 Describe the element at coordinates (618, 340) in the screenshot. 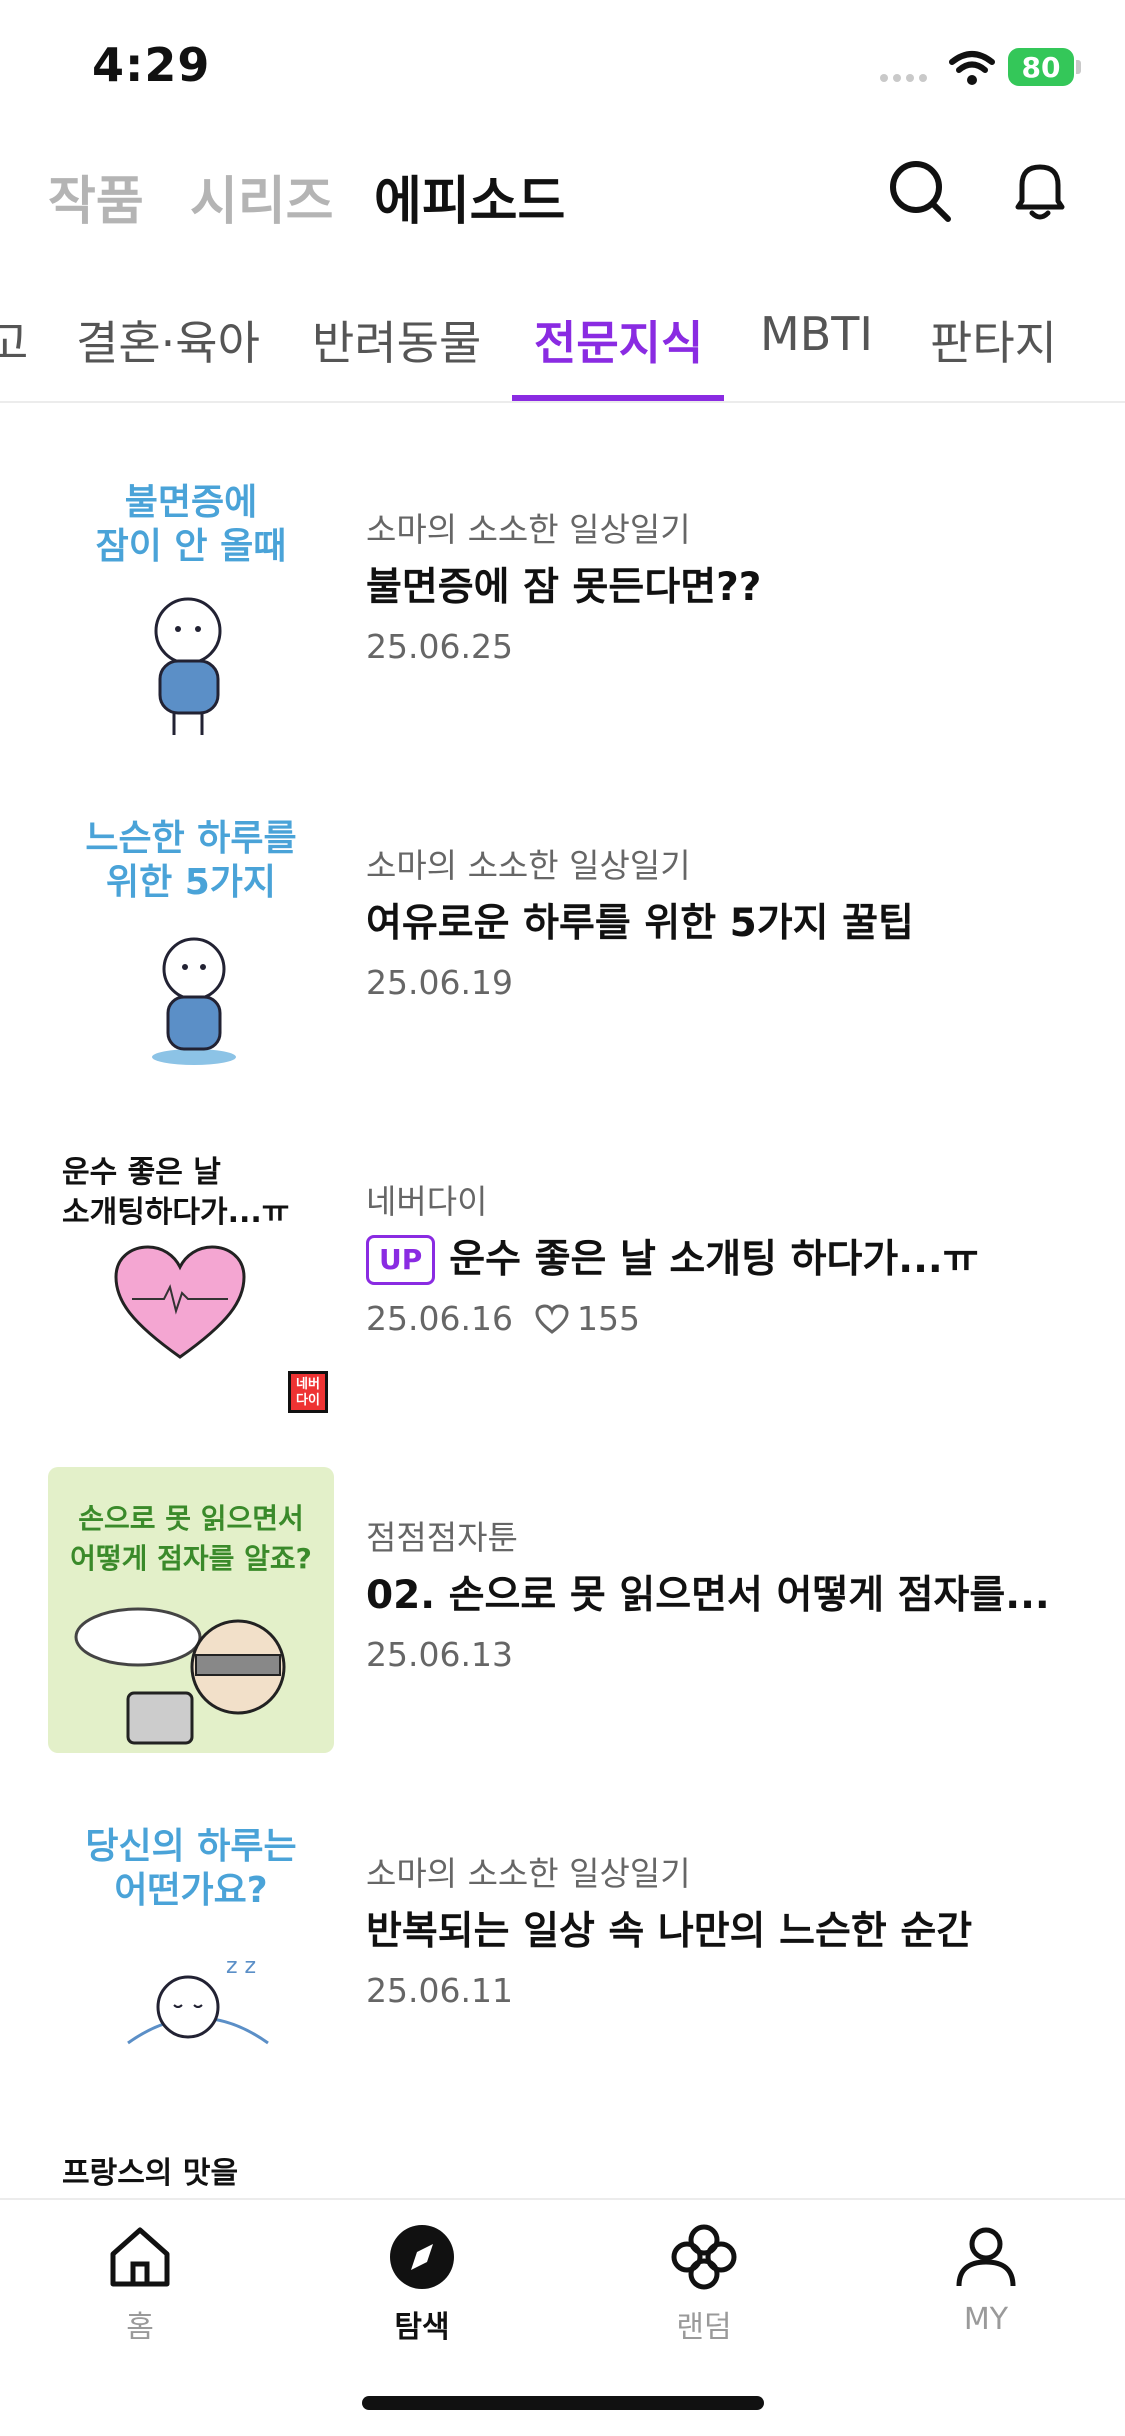

I see `category-tab-expertise: 전문지식` at that location.